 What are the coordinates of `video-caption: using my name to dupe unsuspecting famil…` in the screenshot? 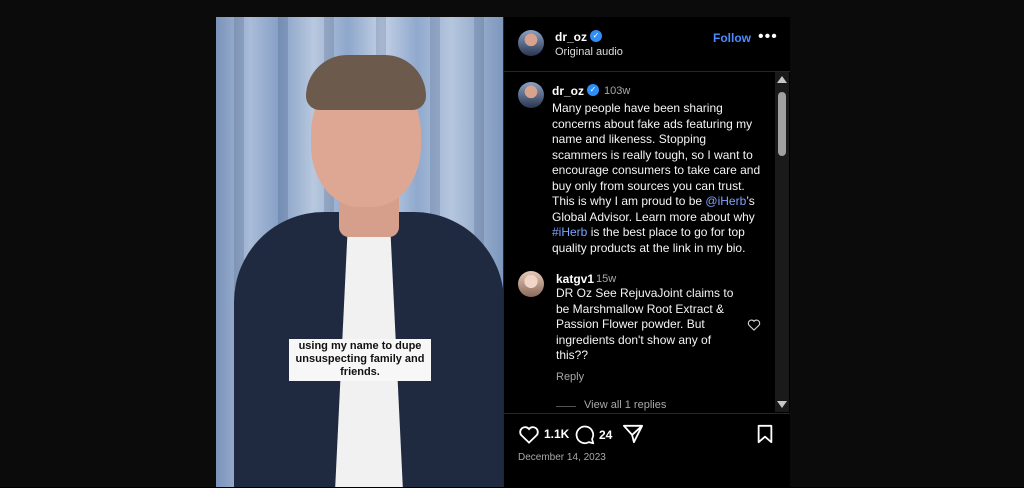 It's located at (360, 360).